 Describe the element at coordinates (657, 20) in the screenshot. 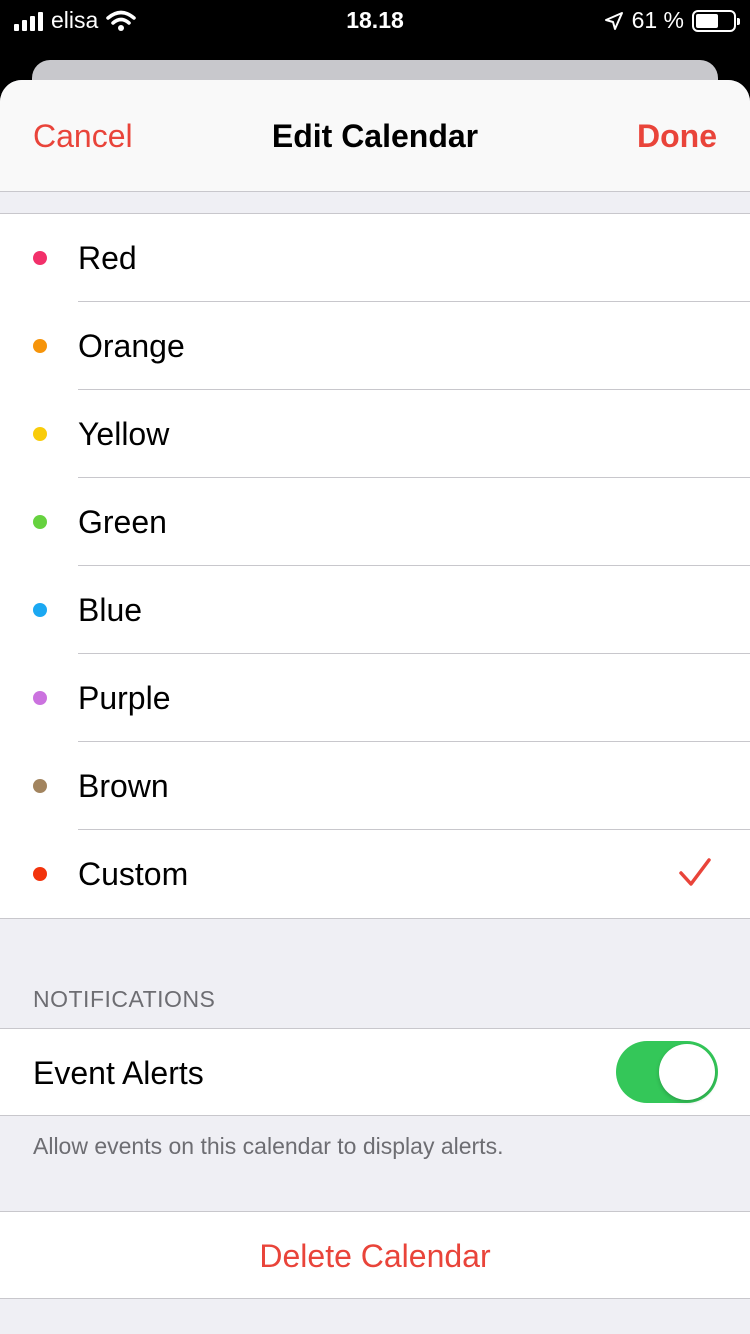

I see `battery-percent: 61 %` at that location.